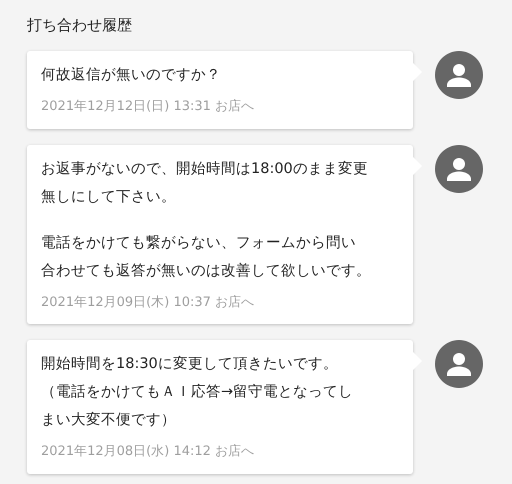  I want to click on message-timestamp: 2021年12月09日(木) 10:37 お店へ, so click(148, 303).